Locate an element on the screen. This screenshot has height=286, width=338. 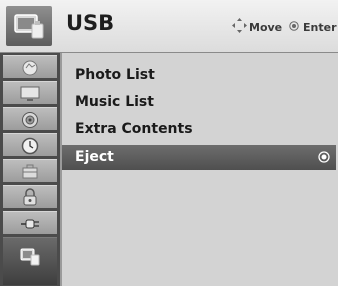
screen-icon is located at coordinates (30, 93).